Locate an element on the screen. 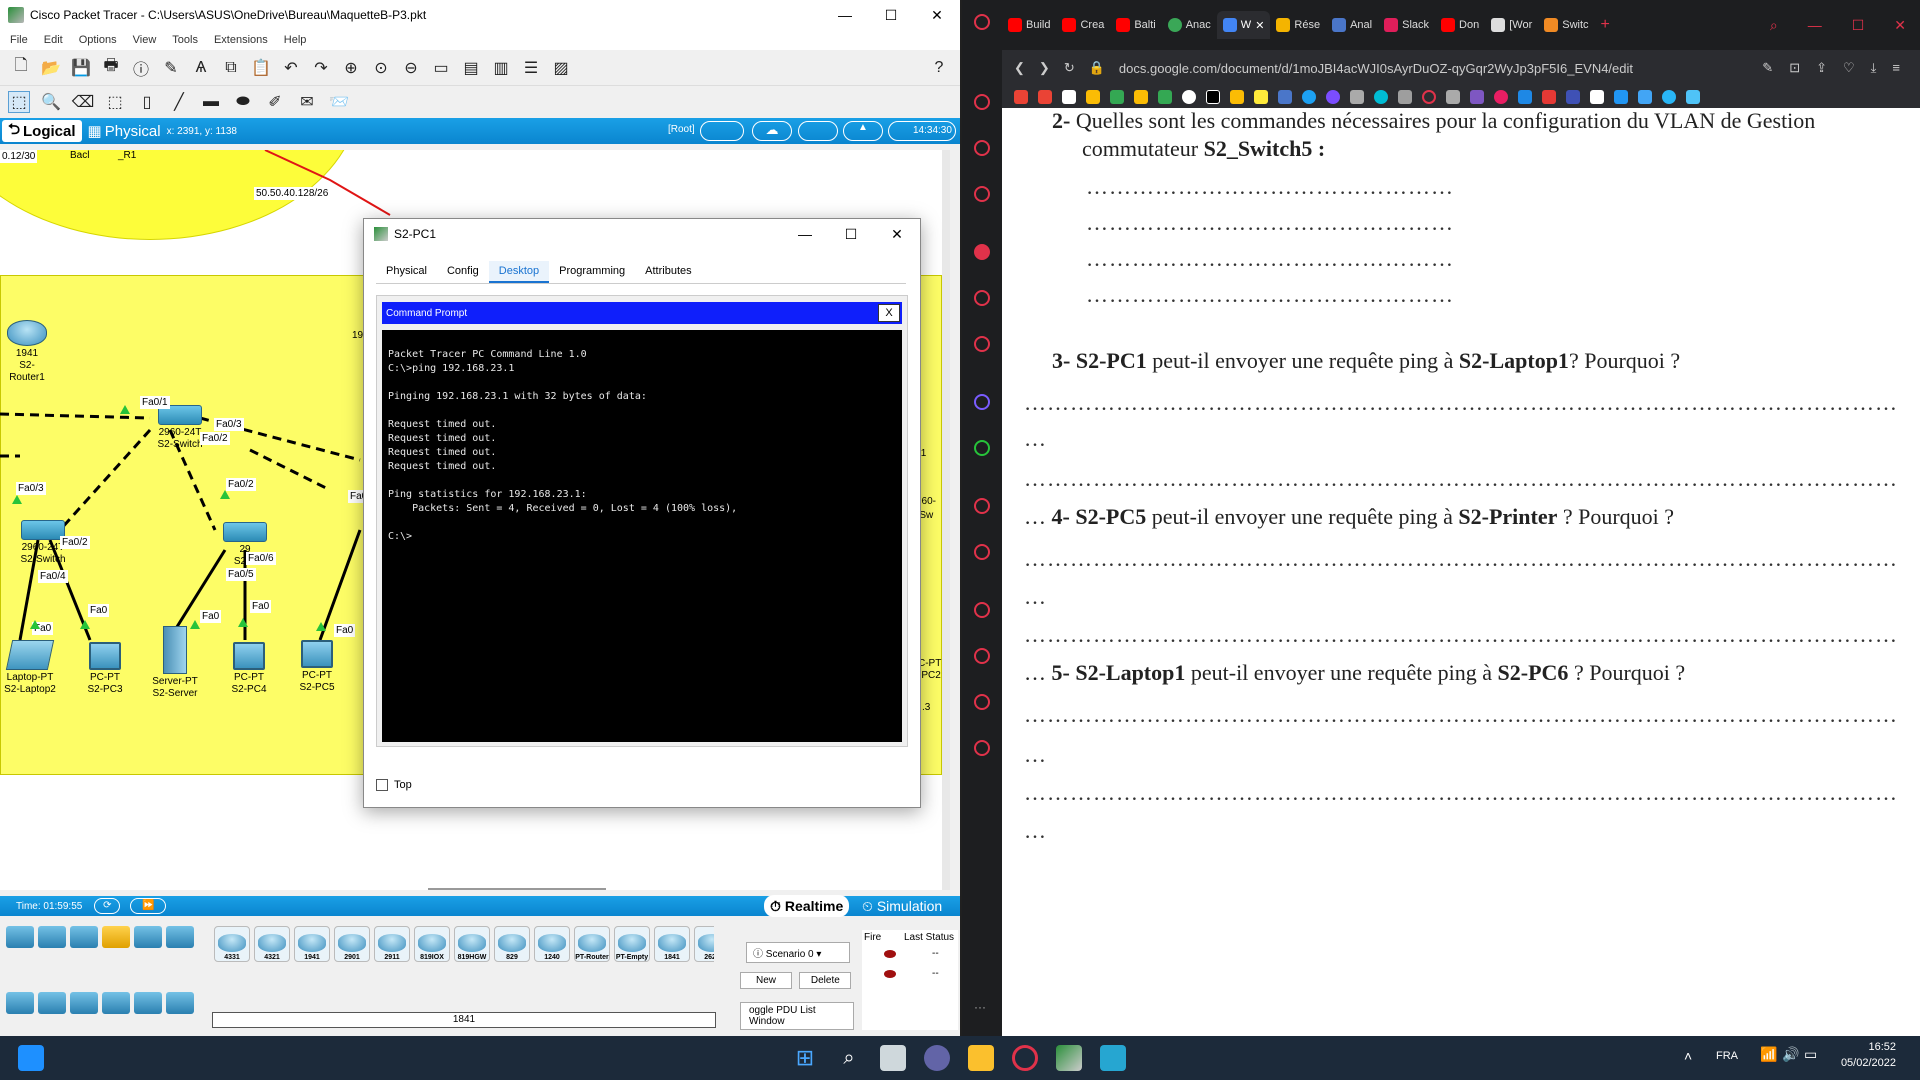 This screenshot has height=1080, width=1920. hubs-icon is located at coordinates (84, 1003).